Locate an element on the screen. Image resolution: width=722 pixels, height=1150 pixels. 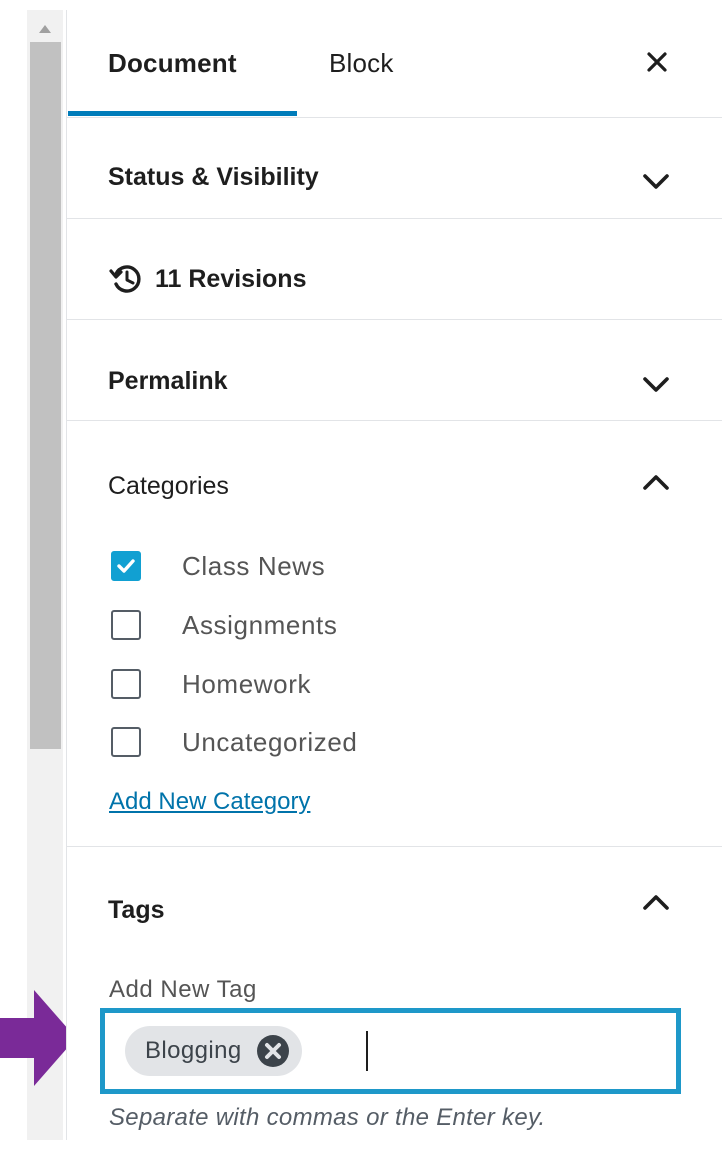
tag-input-field: Blogging is located at coordinates (390, 1051).